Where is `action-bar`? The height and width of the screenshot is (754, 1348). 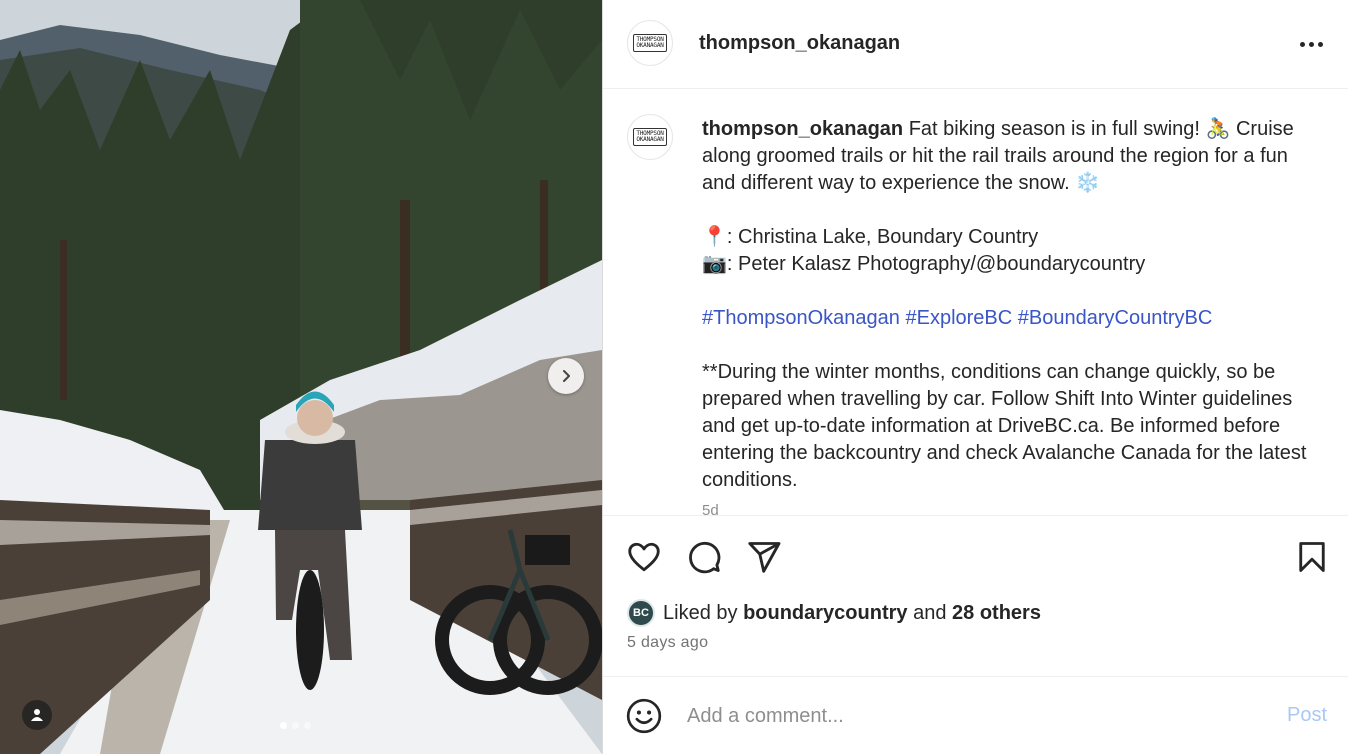
action-bar is located at coordinates (975, 556).